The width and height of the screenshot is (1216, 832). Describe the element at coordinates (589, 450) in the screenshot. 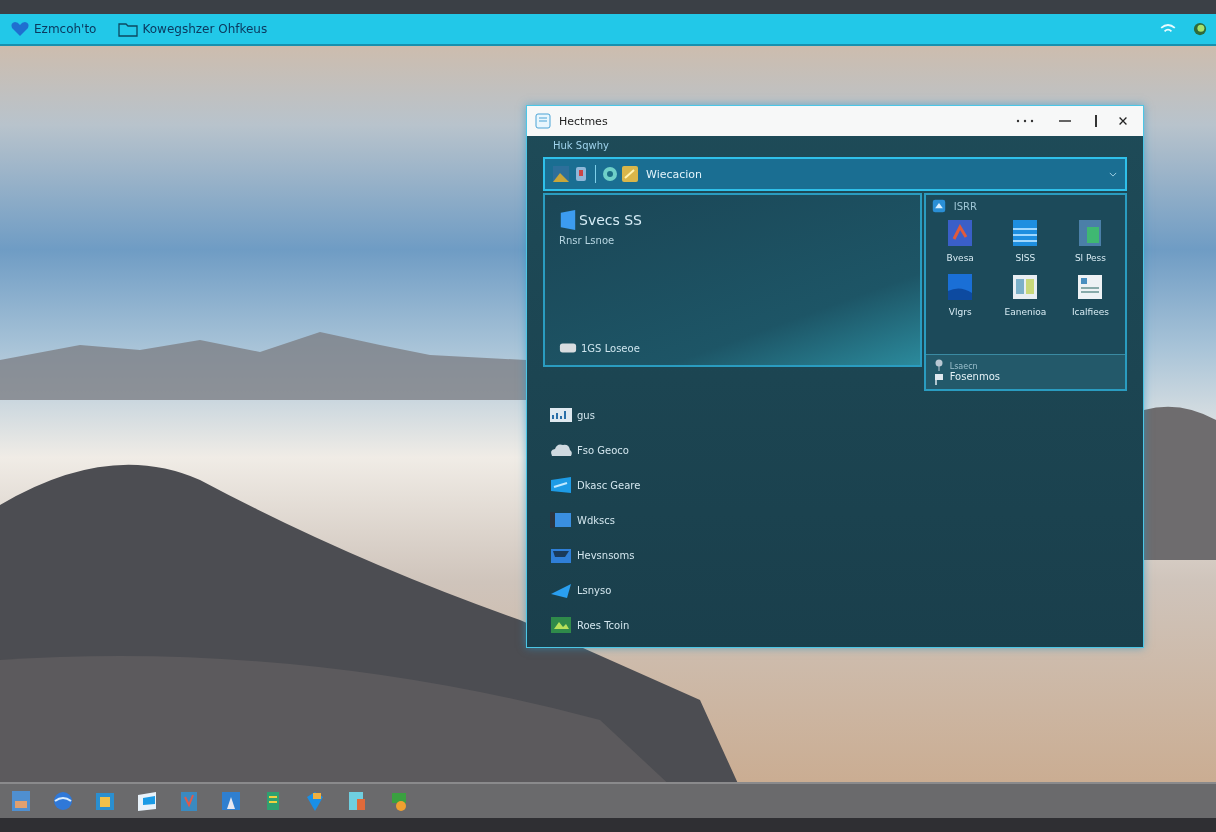

I see `list-item: Fso Geoco` at that location.